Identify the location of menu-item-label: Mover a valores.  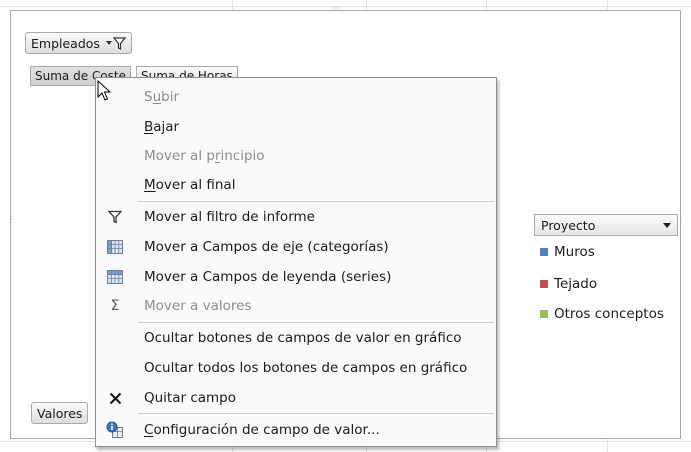
(198, 306).